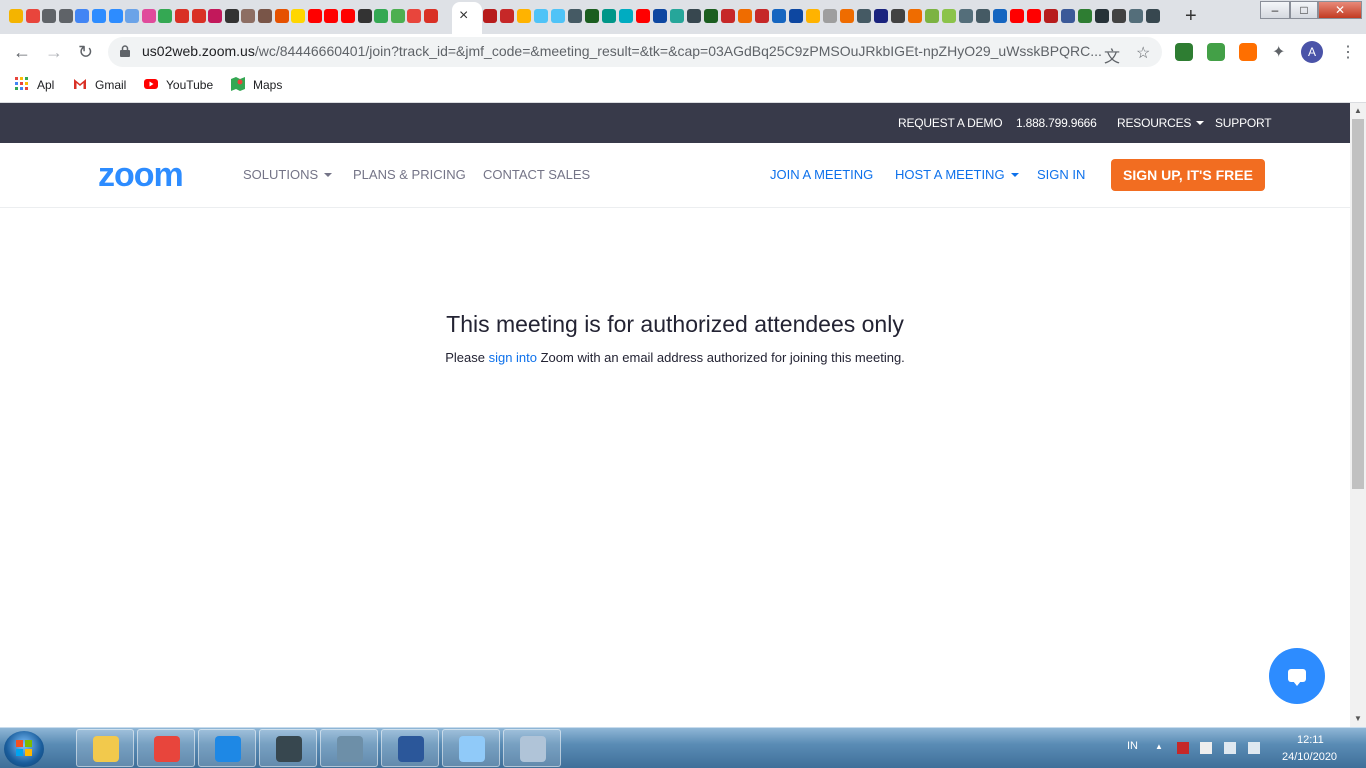 This screenshot has width=1366, height=768. I want to click on back-button: ←, so click(22, 52).